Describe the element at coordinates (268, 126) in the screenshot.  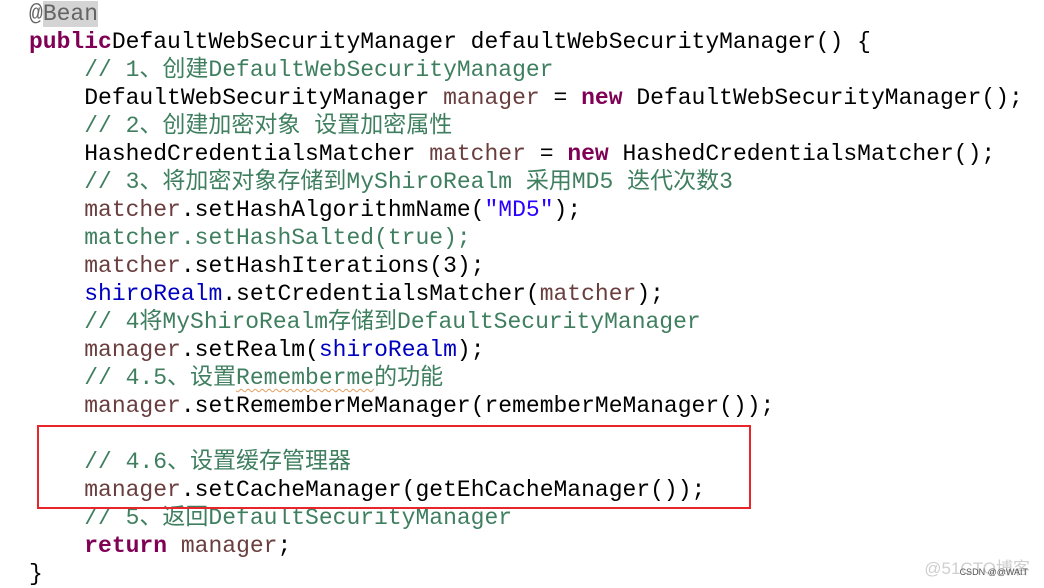
I see `code-token: // 2、创建加密对象 设置加密属性` at that location.